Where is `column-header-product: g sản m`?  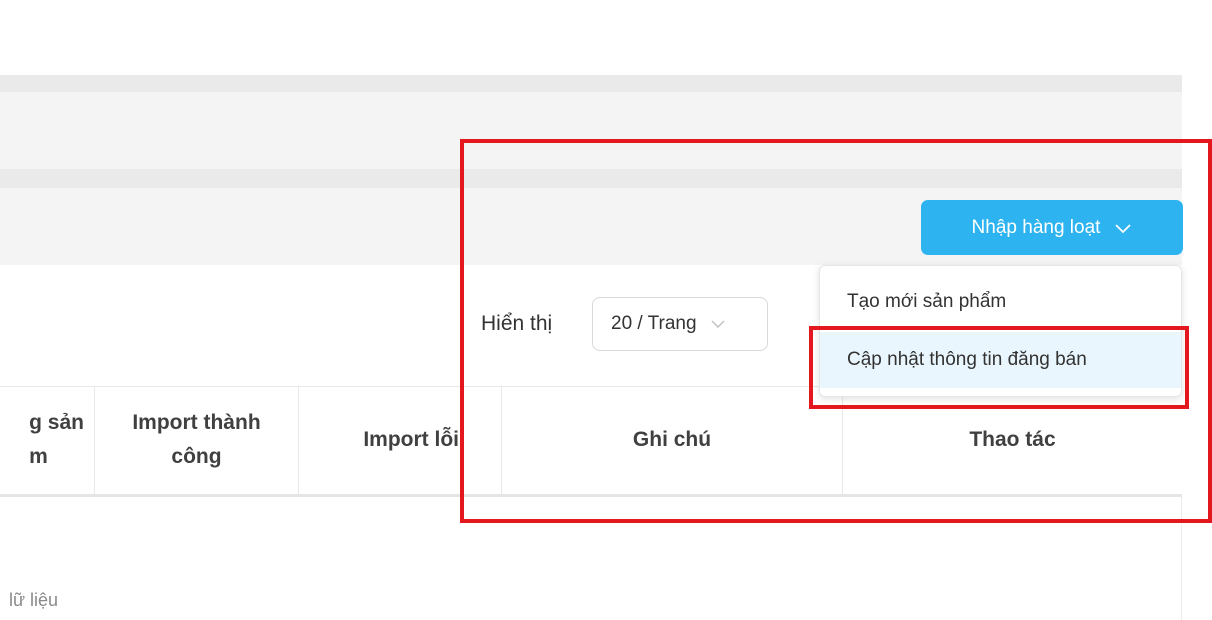
column-header-product: g sản m is located at coordinates (47, 440).